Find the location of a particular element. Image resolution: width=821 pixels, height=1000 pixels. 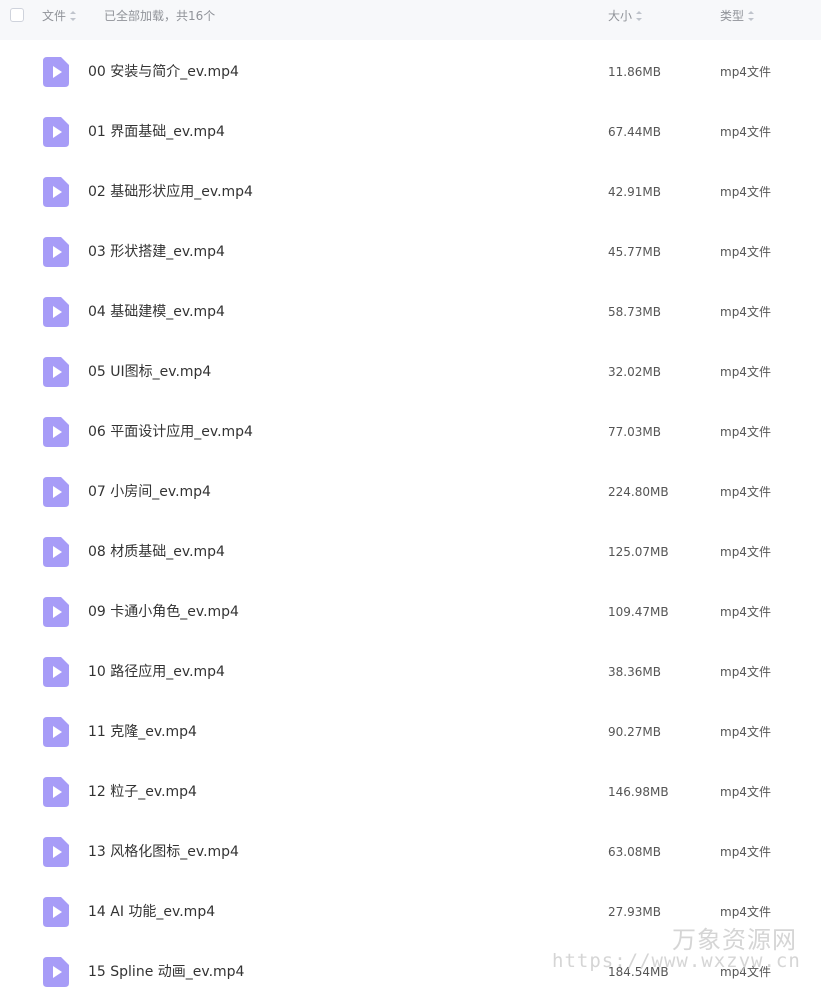

file-size: 67.44MB is located at coordinates (634, 132).